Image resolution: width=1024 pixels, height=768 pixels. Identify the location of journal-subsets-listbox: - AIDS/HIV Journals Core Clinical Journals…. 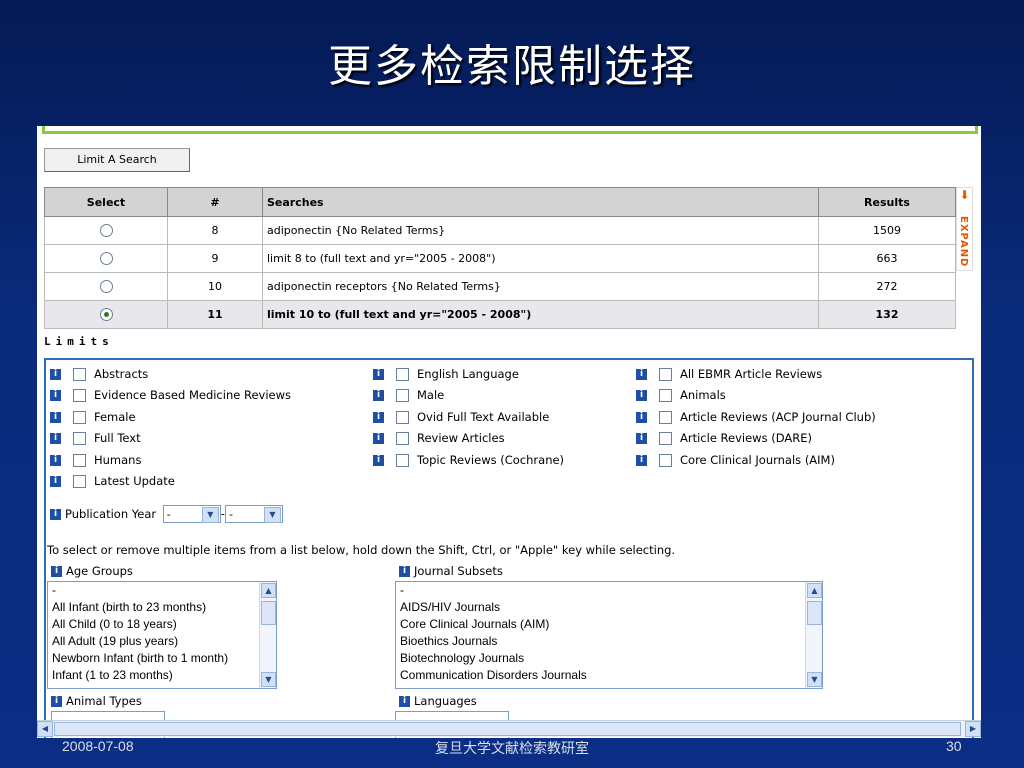
(609, 635).